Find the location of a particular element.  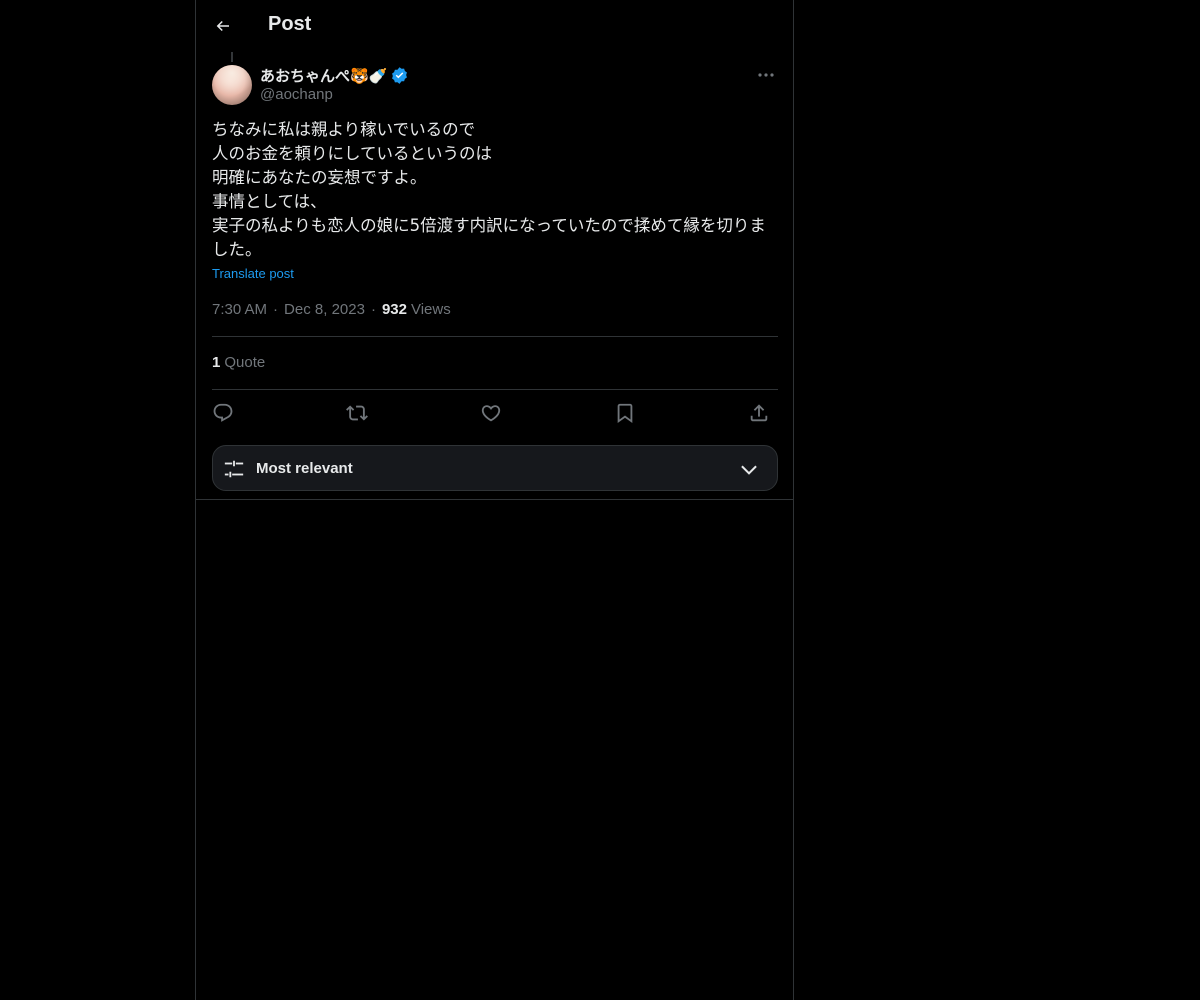

header: Post is located at coordinates (494, 26).